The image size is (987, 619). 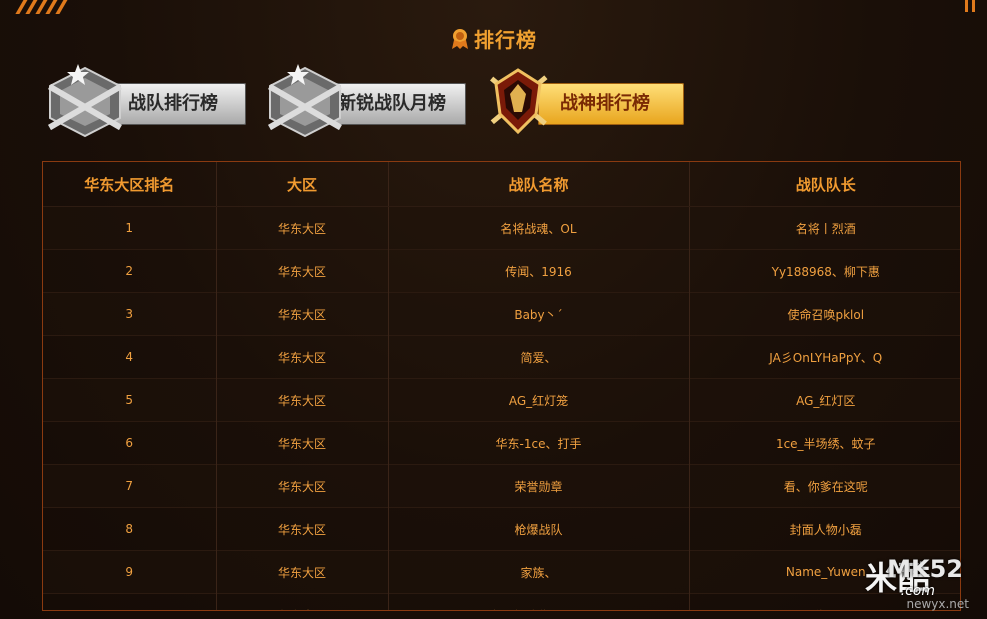 I want to click on column-header-region: 大区, so click(x=302, y=184).